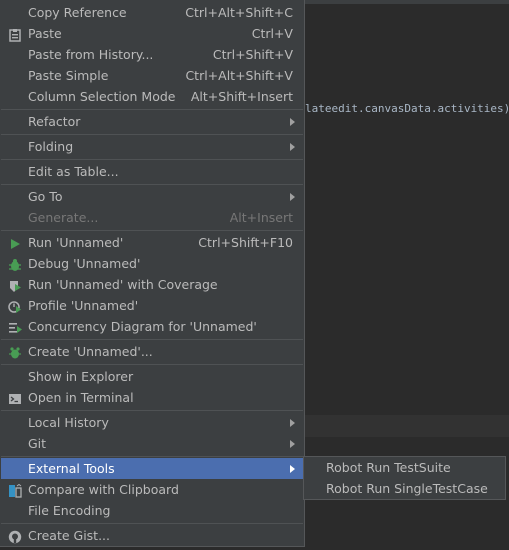 Image resolution: width=509 pixels, height=550 pixels. I want to click on menu-item-concurrency-diagram: Concurrency Diagram for 'Unnamed', so click(152, 326).